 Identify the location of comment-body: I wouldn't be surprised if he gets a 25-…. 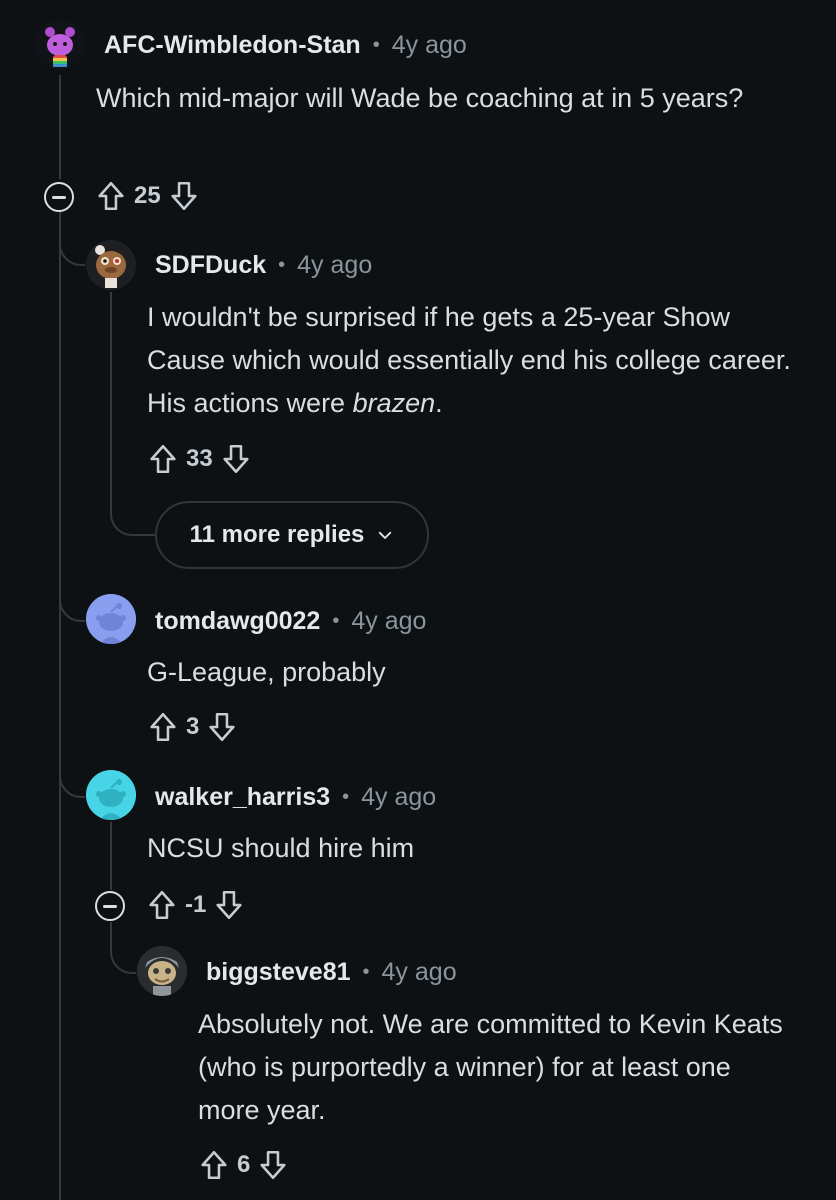
(472, 360).